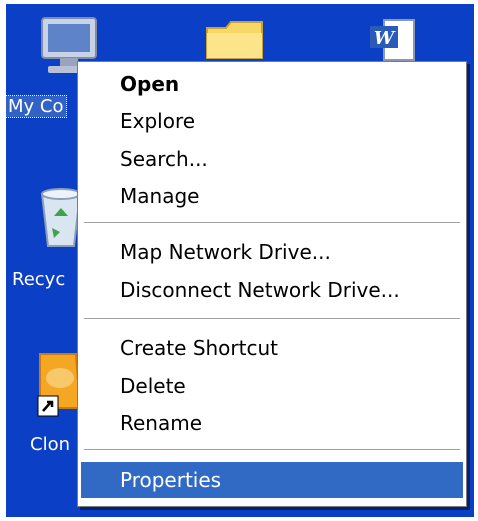 This screenshot has height=521, width=478. I want to click on svg-text: W, so click(385, 38).